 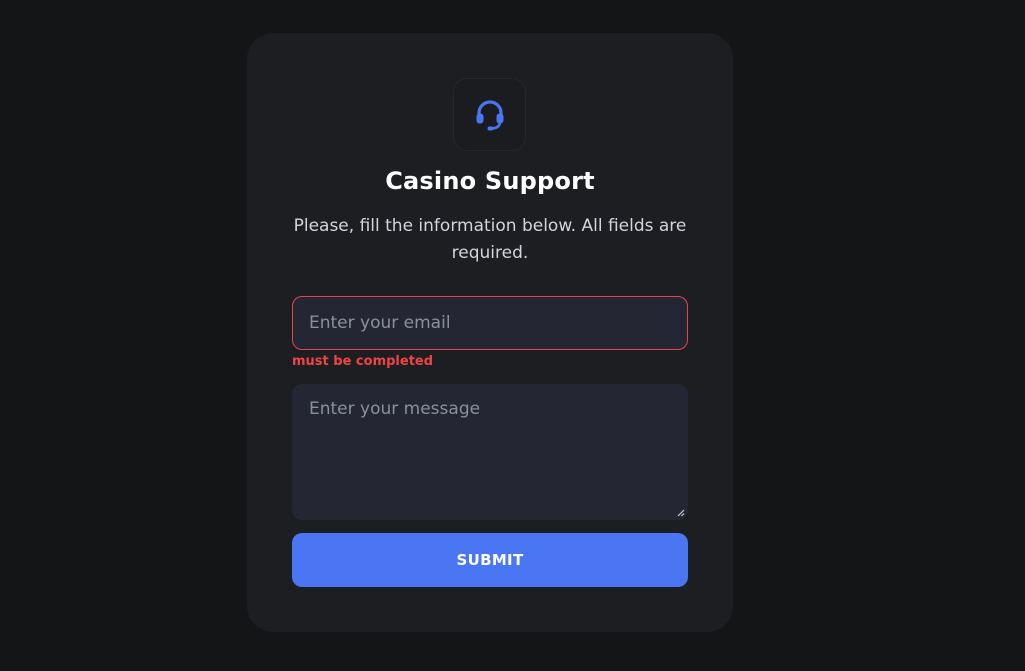 What do you see at coordinates (490, 452) in the screenshot?
I see `message-field` at bounding box center [490, 452].